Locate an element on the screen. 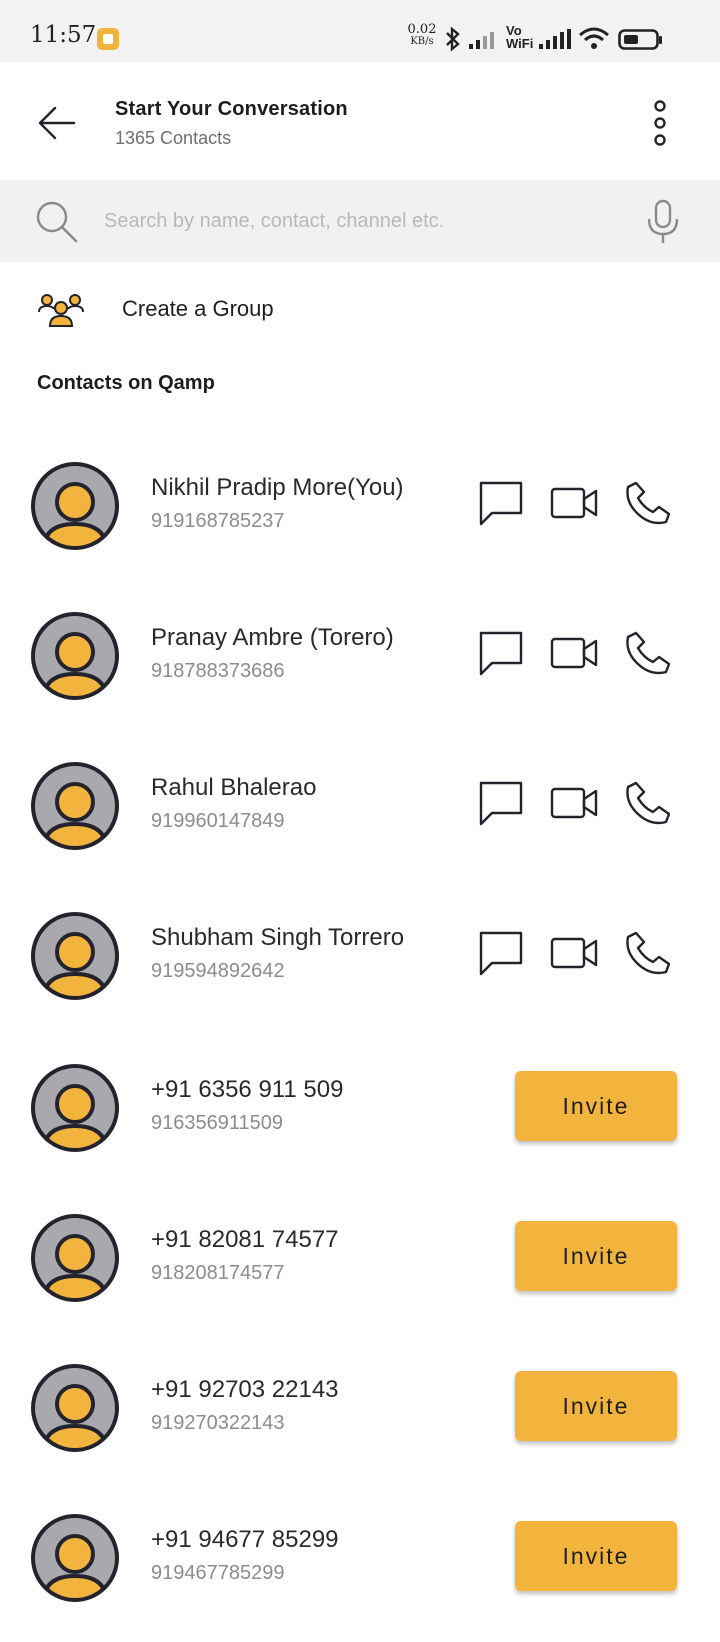 The height and width of the screenshot is (1642, 720). contact-row: +91 94677 85299 919467785299 Invite is located at coordinates (360, 1577).